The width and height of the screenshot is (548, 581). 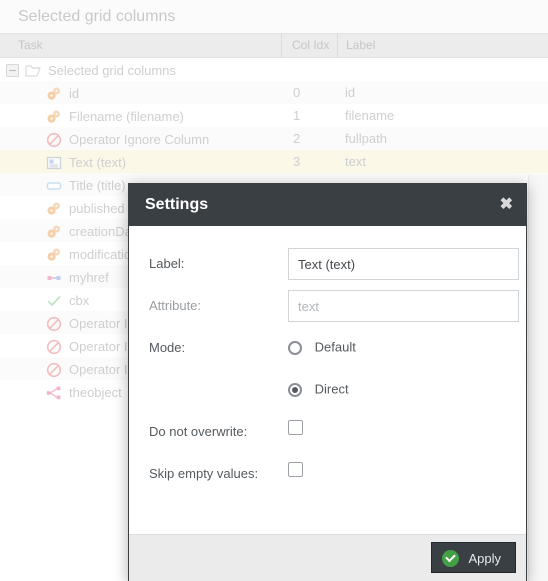 I want to click on cell-label: fullpath, so click(x=366, y=138).